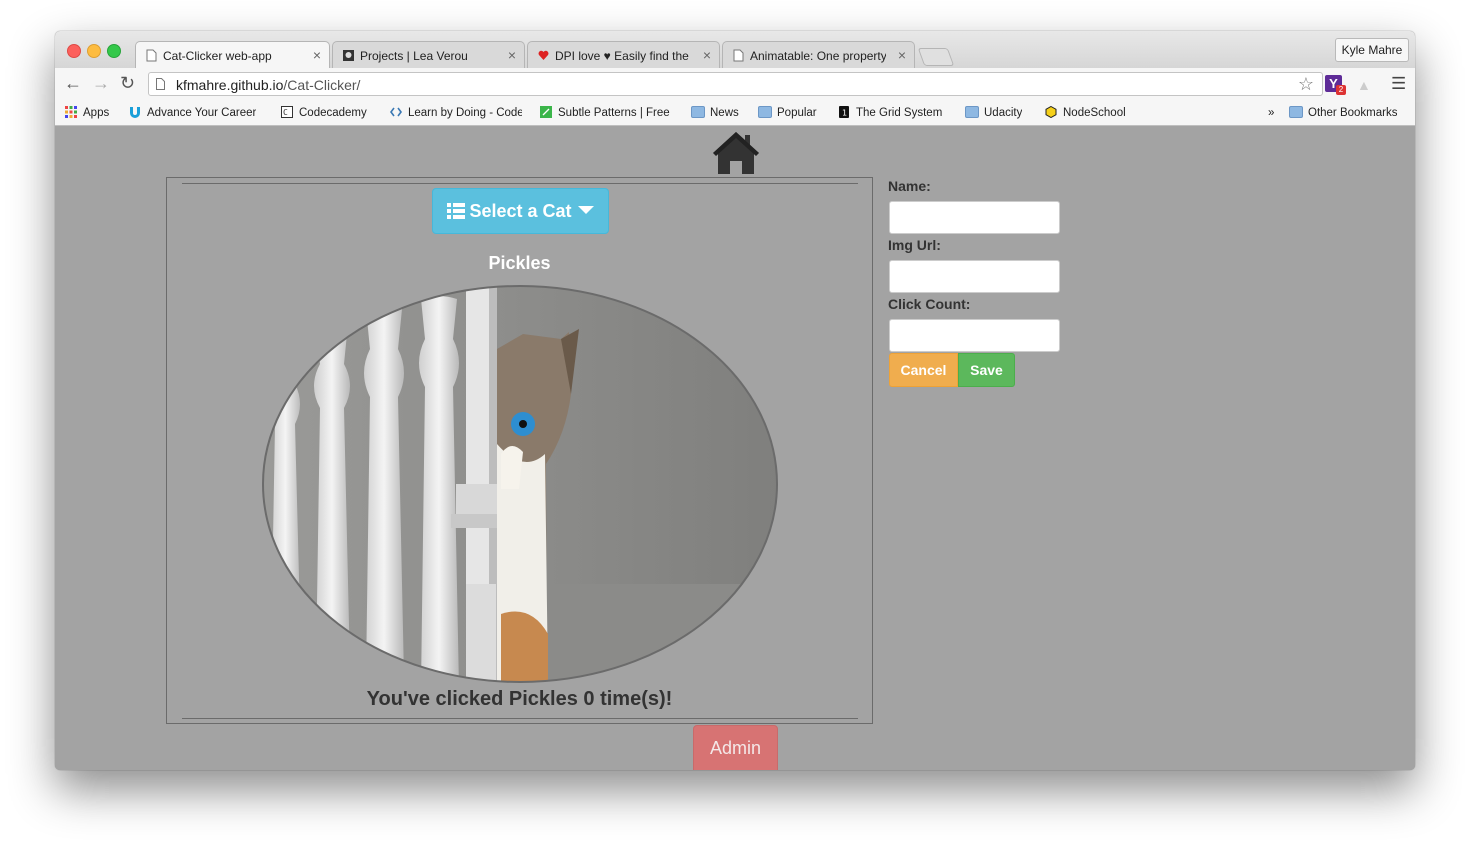  Describe the element at coordinates (1353, 113) in the screenshot. I see `bookmark-label: Other Bookmarks` at that location.